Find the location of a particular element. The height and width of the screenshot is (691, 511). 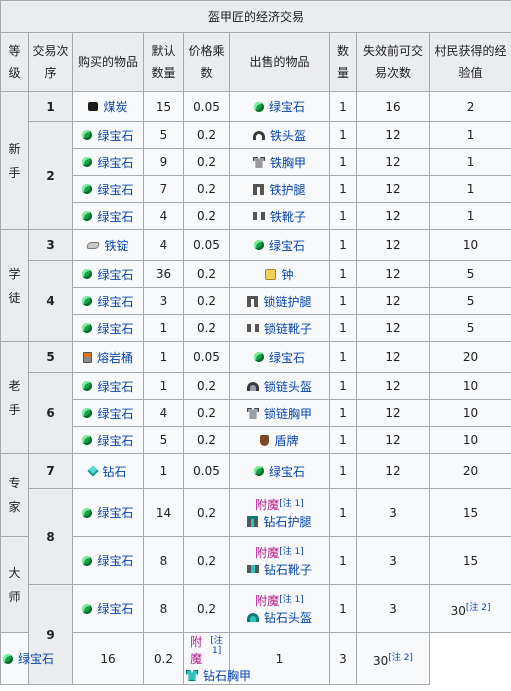

buy-item-name: 熔岩桶 is located at coordinates (115, 357).